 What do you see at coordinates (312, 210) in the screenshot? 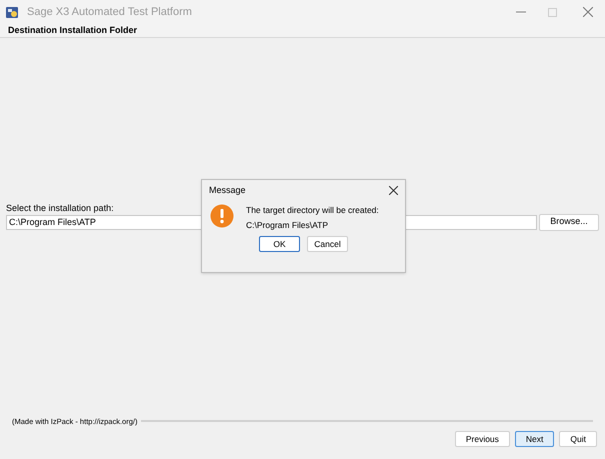
I see `dialog-message: The target directory will be created:` at bounding box center [312, 210].